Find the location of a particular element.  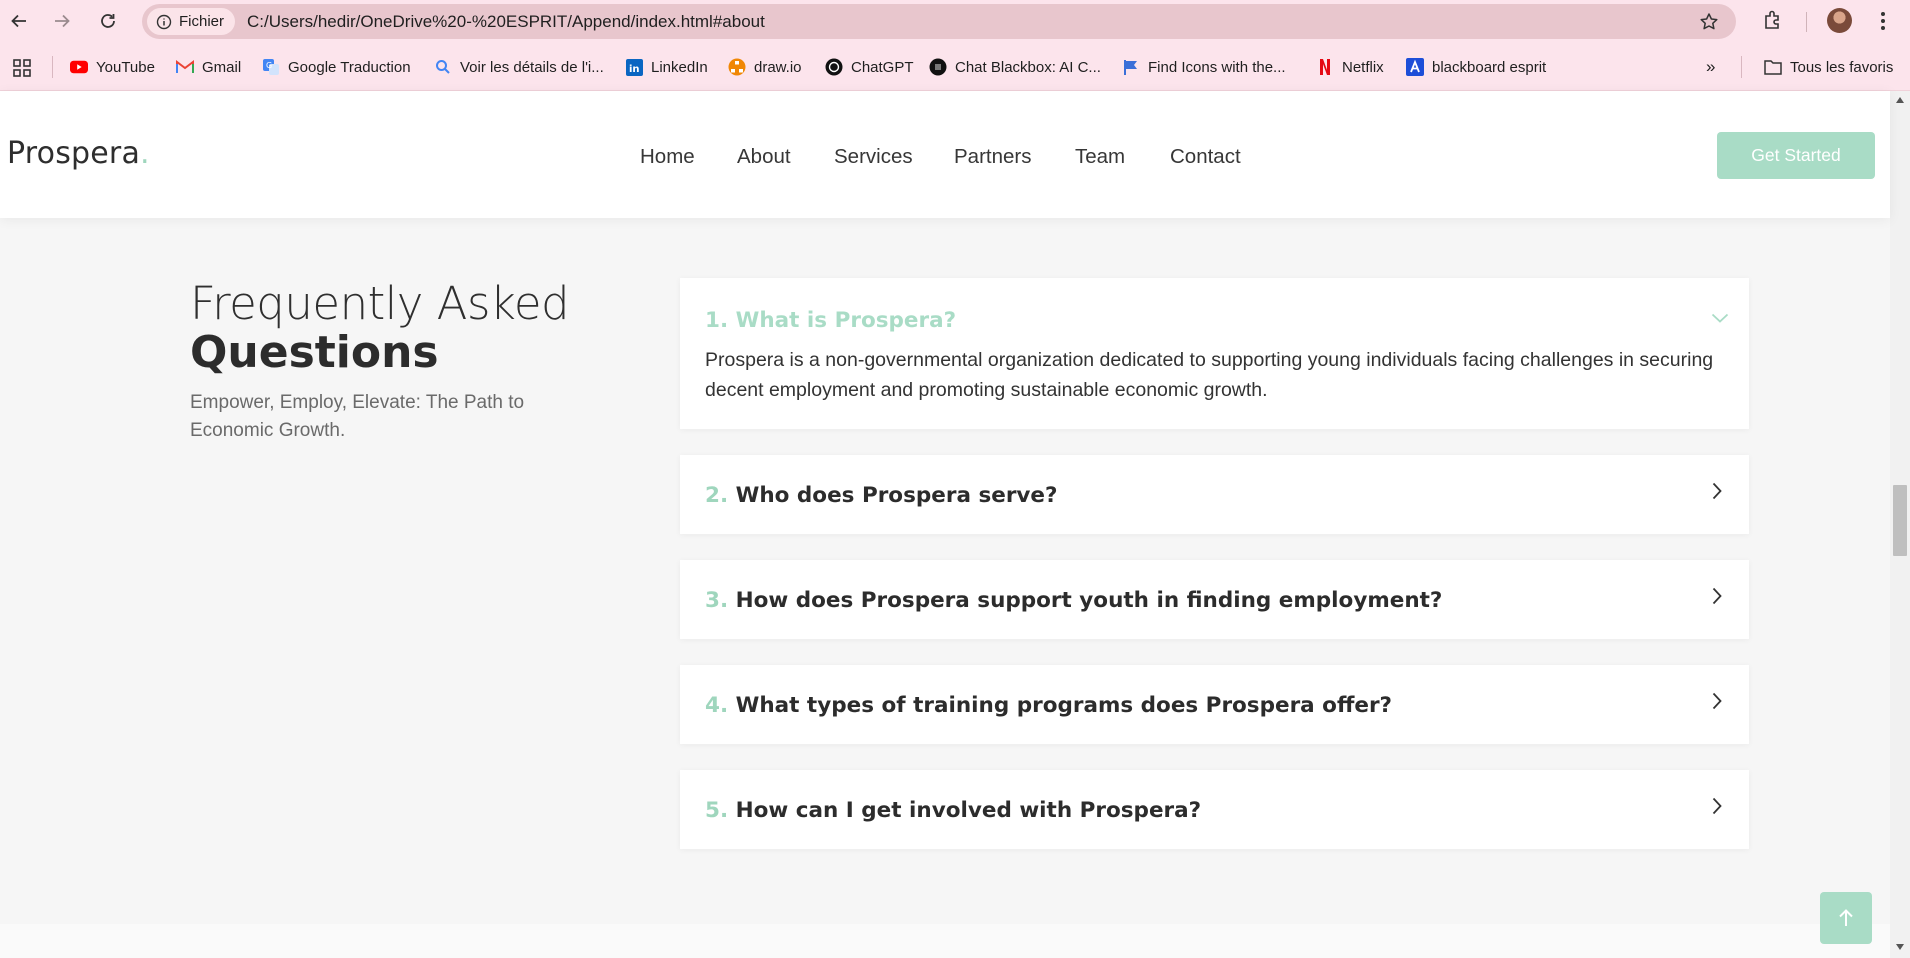

site-logo: Prospera. is located at coordinates (78, 153).